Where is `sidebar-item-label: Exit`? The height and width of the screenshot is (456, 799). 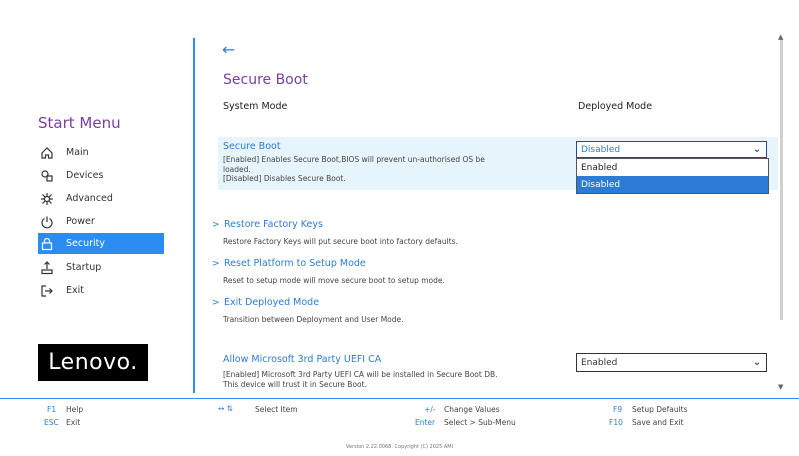
sidebar-item-label: Exit is located at coordinates (75, 290).